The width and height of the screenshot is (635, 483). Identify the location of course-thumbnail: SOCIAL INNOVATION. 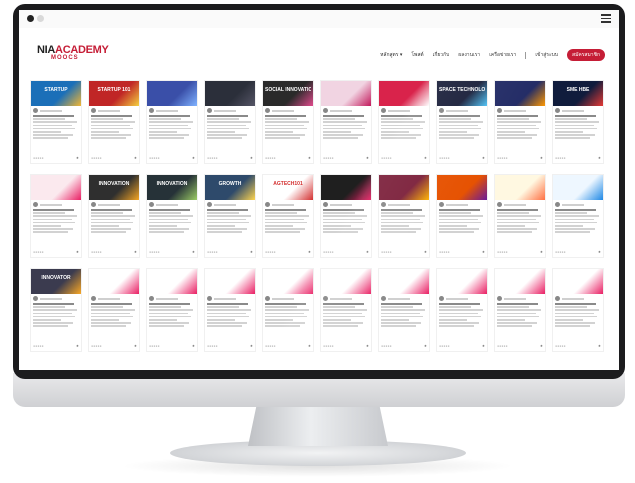
(288, 93).